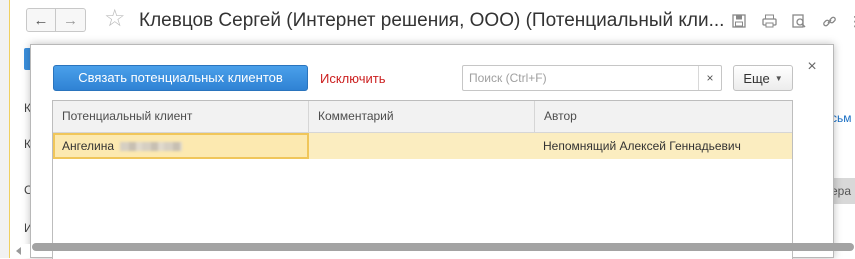 This screenshot has height=259, width=855. I want to click on column-header-author: Автор, so click(663, 116).